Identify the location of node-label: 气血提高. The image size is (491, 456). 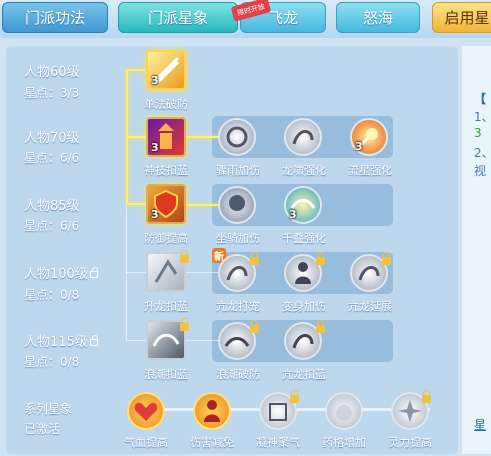
(146, 442).